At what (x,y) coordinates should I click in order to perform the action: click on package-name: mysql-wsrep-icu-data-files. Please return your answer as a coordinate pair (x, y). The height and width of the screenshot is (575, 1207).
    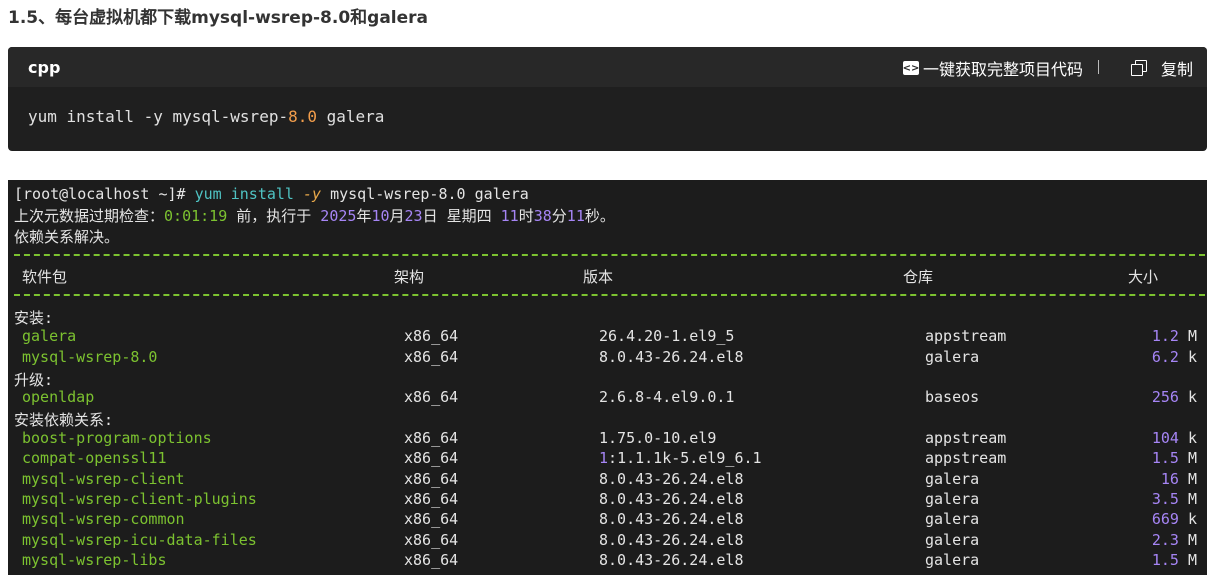
    Looking at the image, I should click on (139, 540).